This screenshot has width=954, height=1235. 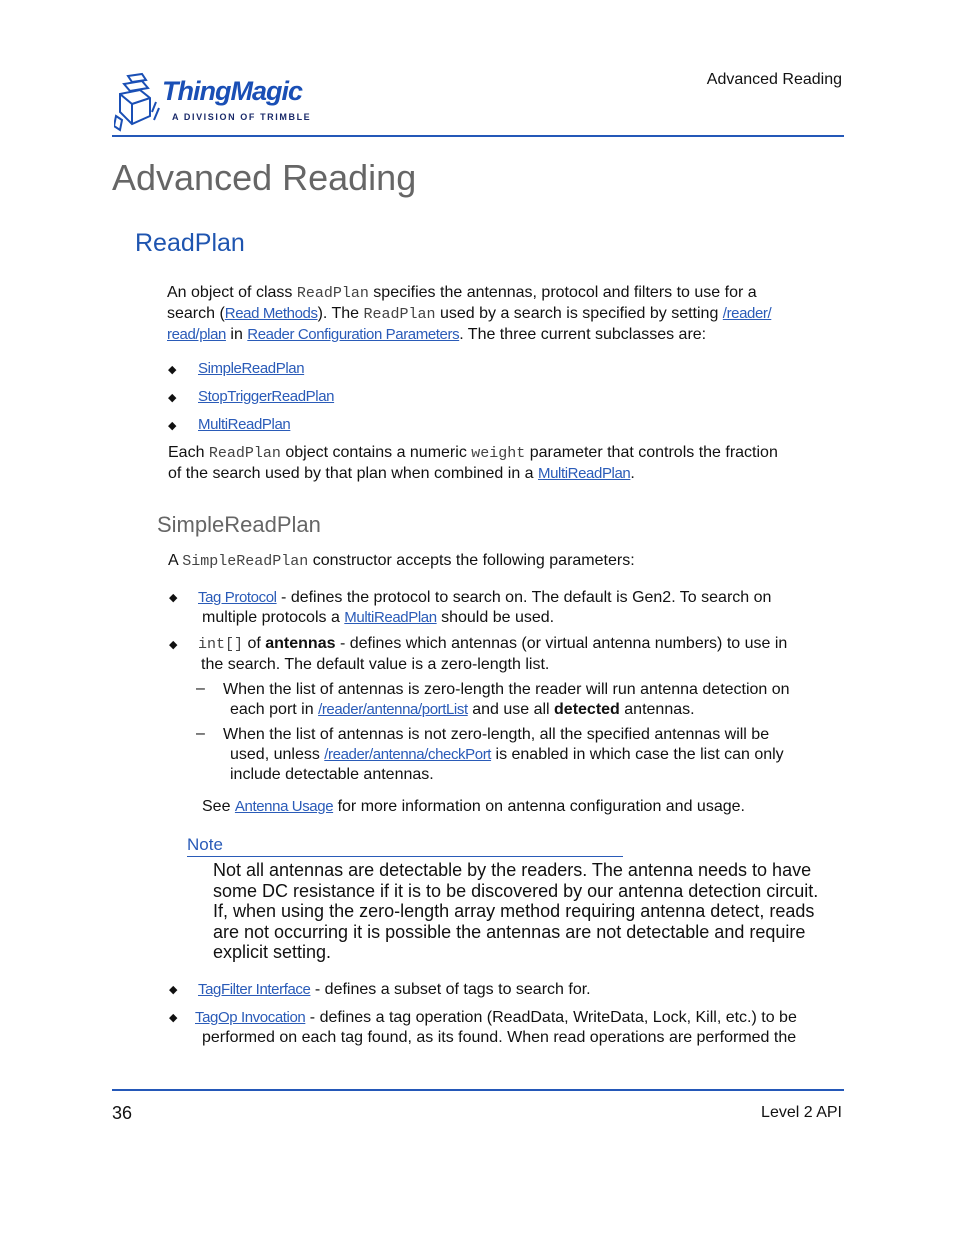 What do you see at coordinates (266, 396) in the screenshot?
I see `link-stoptriggerreadplan: StopTriggerReadPlan` at bounding box center [266, 396].